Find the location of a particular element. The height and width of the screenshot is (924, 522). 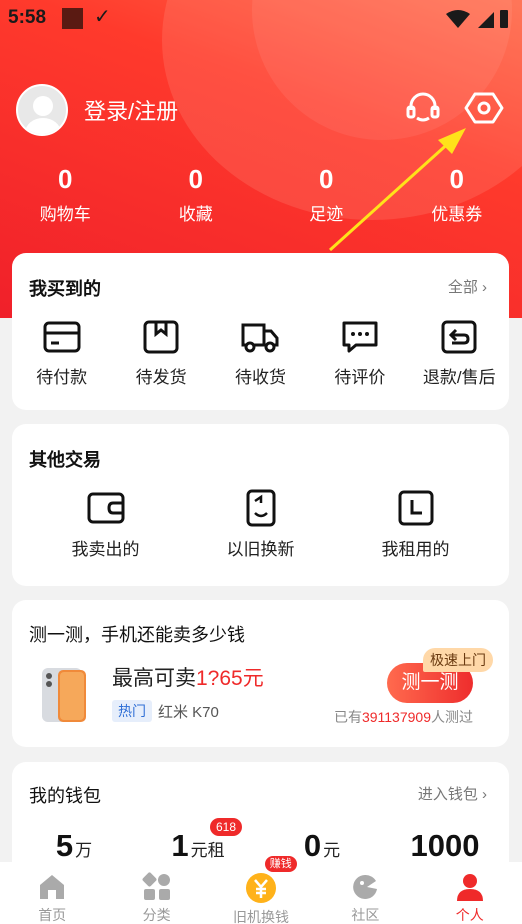

price-value: 1?65元 is located at coordinates (230, 678).